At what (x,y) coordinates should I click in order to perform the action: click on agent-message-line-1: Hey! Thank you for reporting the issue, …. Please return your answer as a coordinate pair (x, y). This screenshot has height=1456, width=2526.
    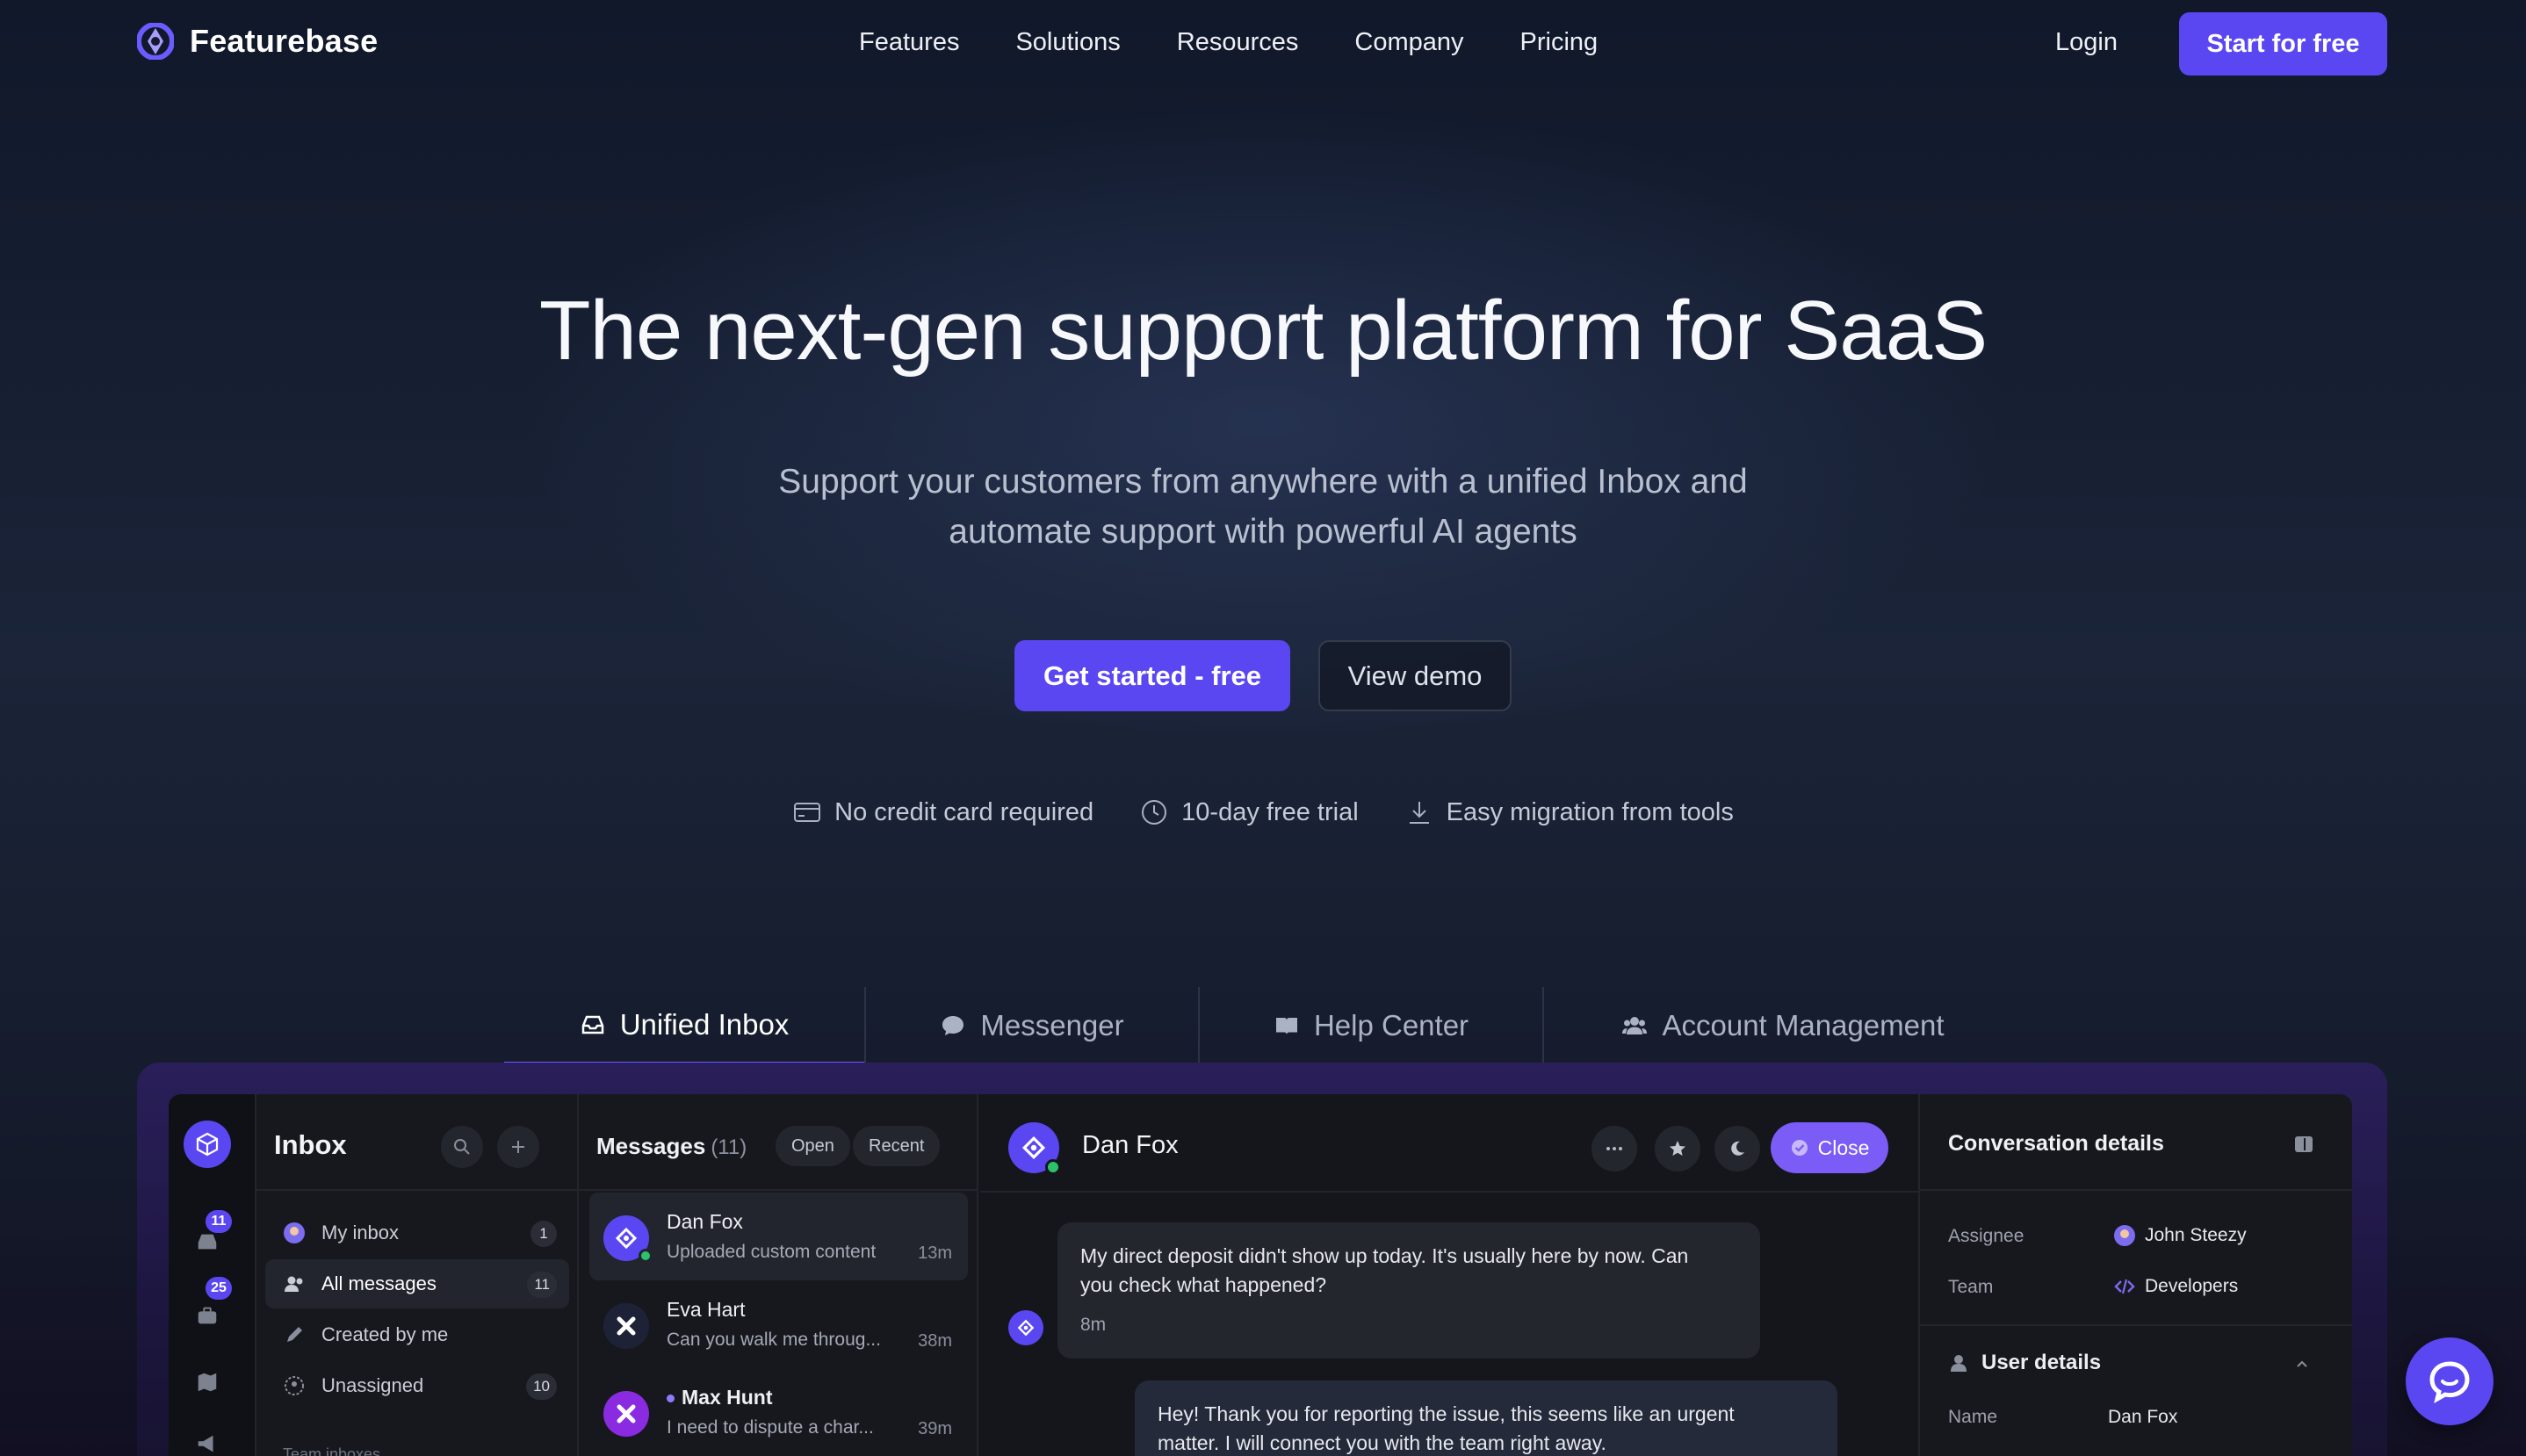
    Looking at the image, I should click on (1446, 1413).